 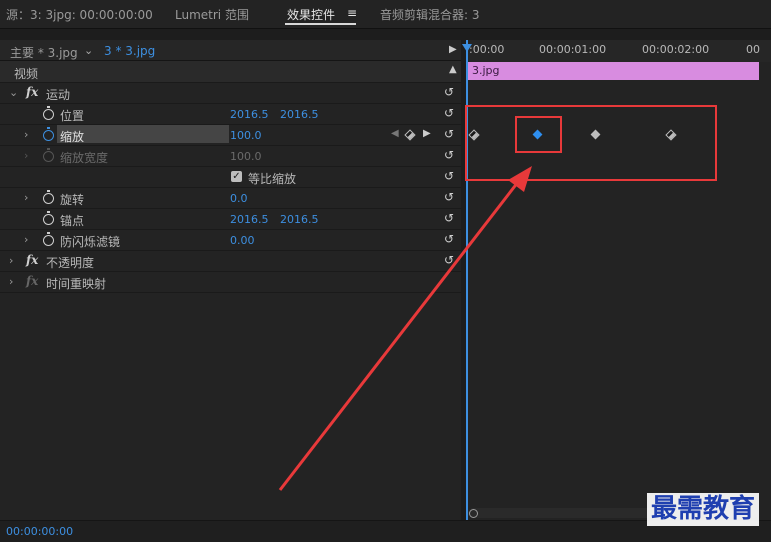 I want to click on time-remap-twirl-icon: ›, so click(x=11, y=281).